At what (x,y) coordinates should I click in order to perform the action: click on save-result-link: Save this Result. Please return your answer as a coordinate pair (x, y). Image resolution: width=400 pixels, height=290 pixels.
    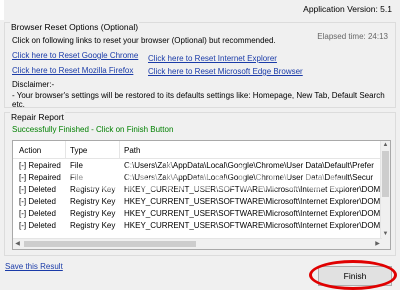
    Looking at the image, I should click on (34, 266).